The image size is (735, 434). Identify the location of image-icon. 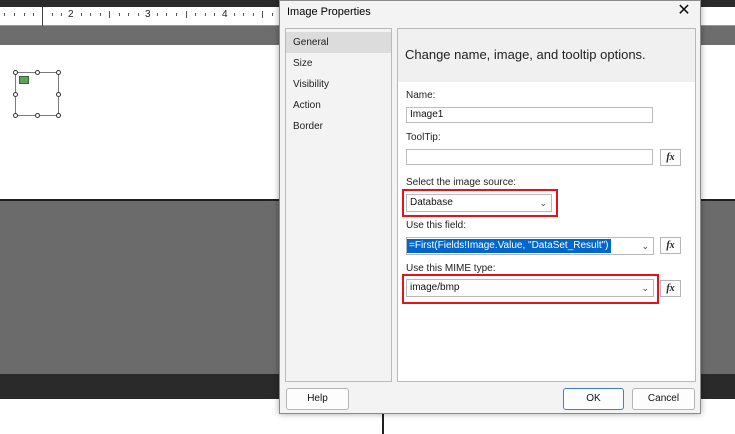
(24, 80).